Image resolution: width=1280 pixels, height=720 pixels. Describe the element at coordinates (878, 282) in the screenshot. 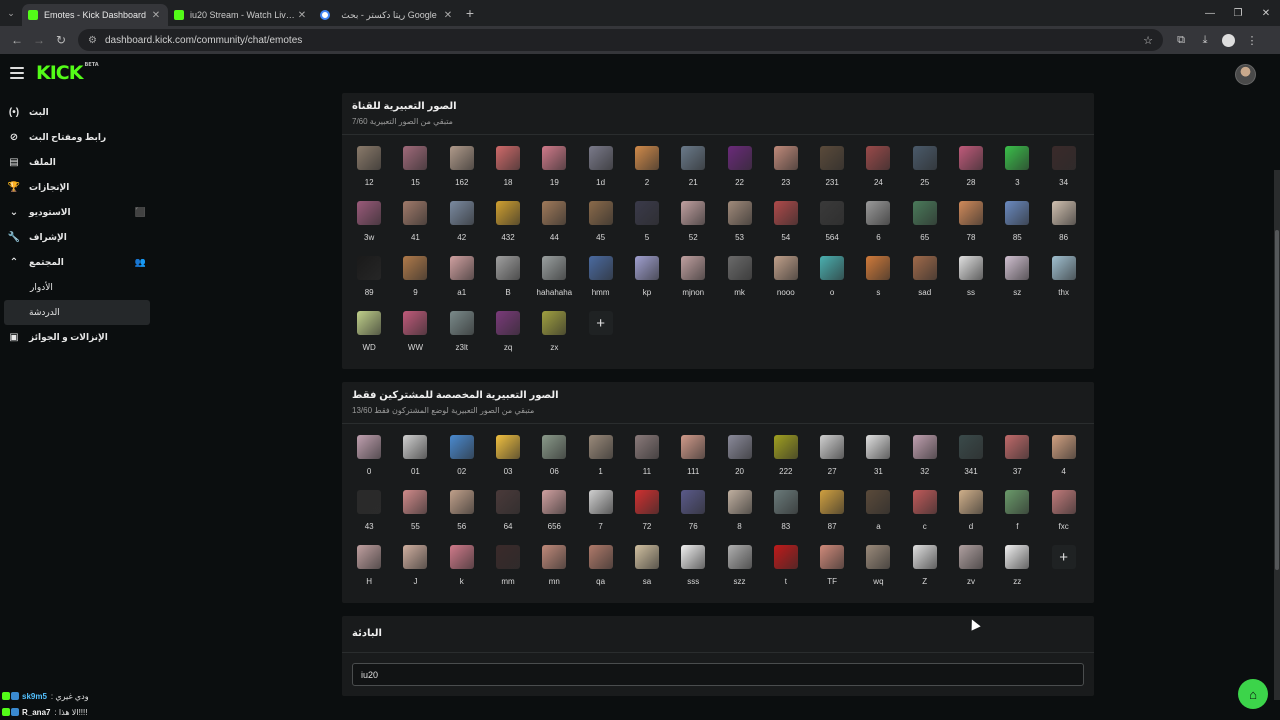

I see `emote-item: s` at that location.